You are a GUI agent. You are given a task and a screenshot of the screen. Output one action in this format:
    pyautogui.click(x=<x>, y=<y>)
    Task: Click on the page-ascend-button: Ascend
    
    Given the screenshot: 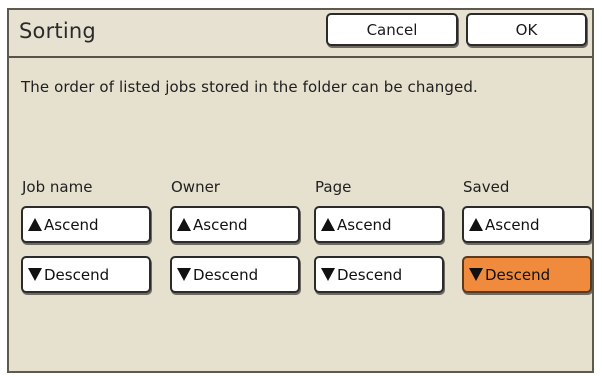 What is the action you would take?
    pyautogui.click(x=379, y=224)
    